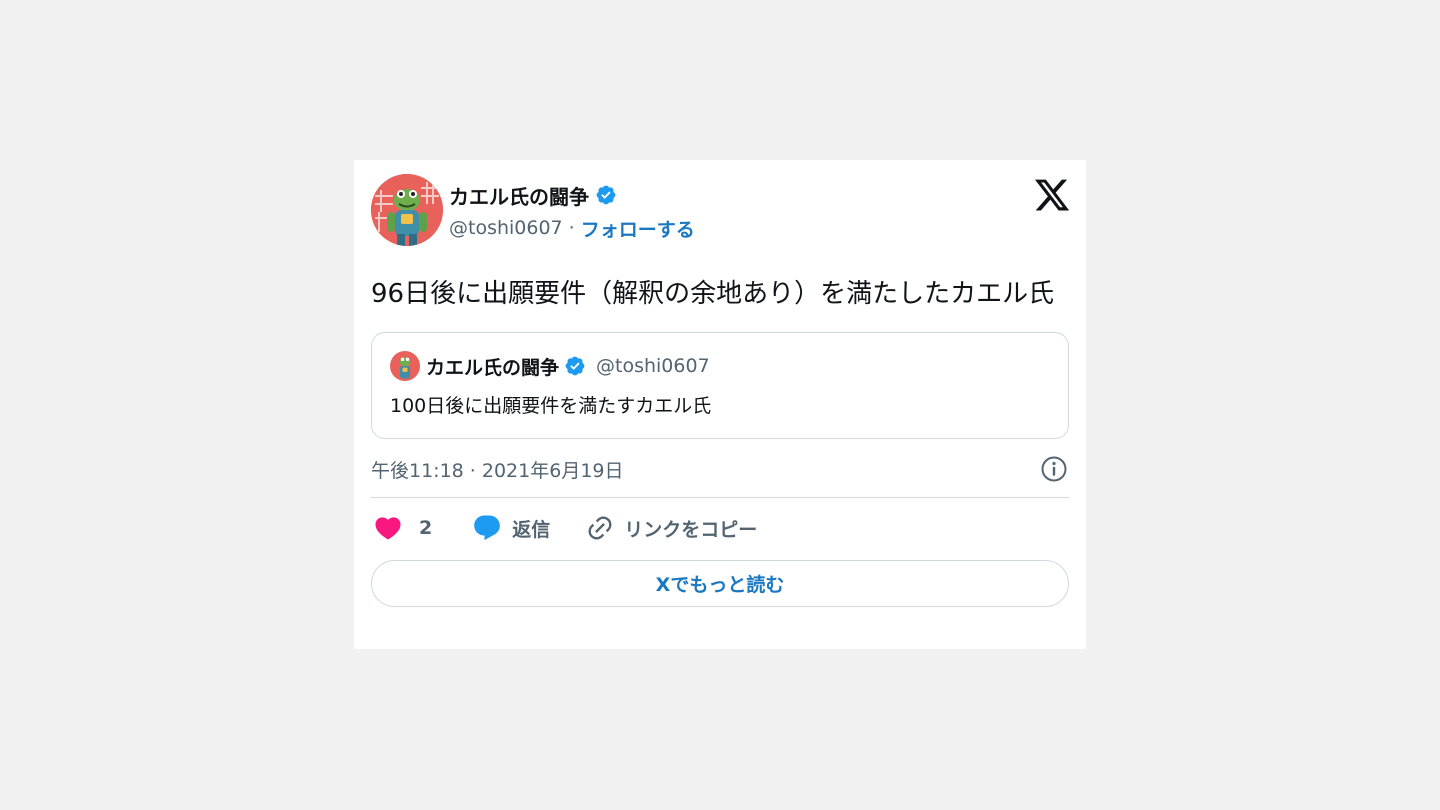  Describe the element at coordinates (551, 406) in the screenshot. I see `quoted-tweet-text: 100日後に出願要件を満たすカエル氏` at that location.